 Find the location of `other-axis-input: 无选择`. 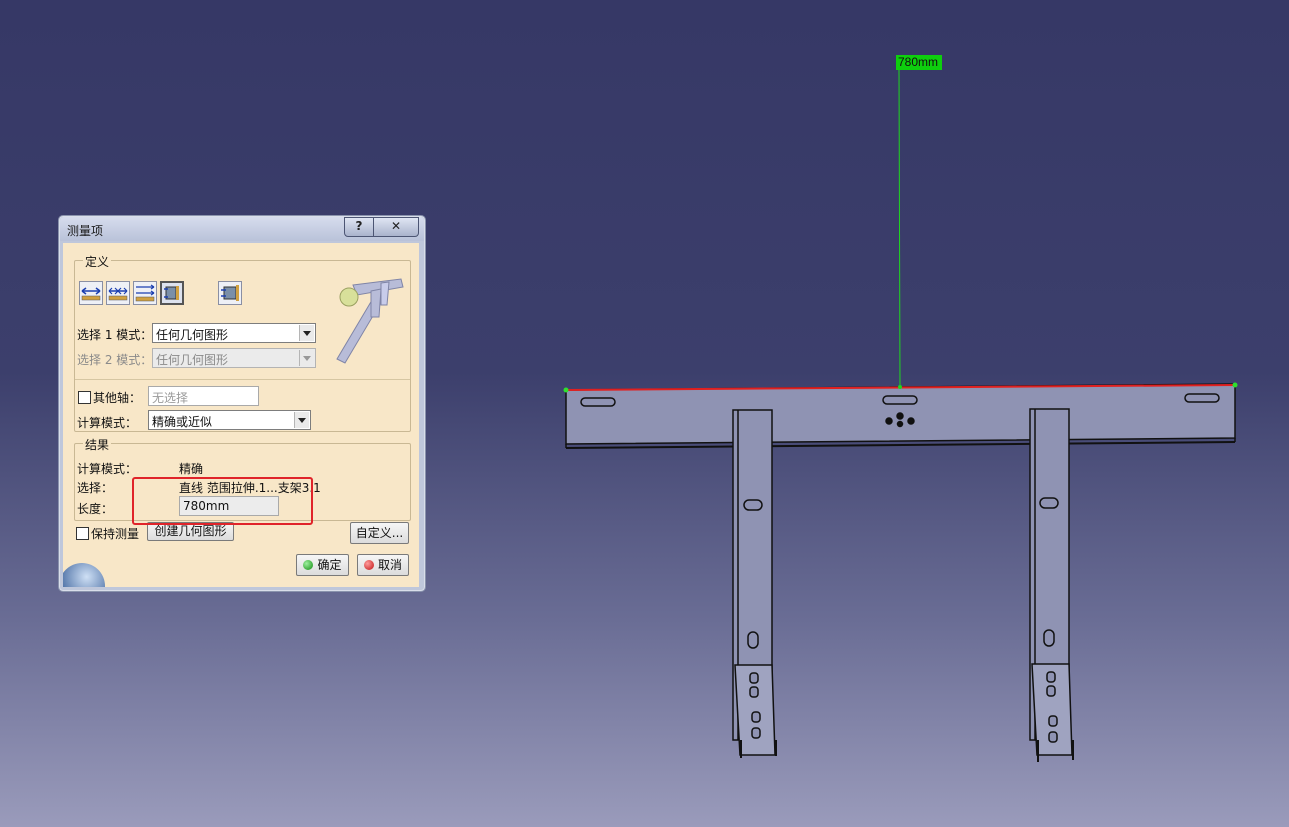

other-axis-input: 无选择 is located at coordinates (203, 396).